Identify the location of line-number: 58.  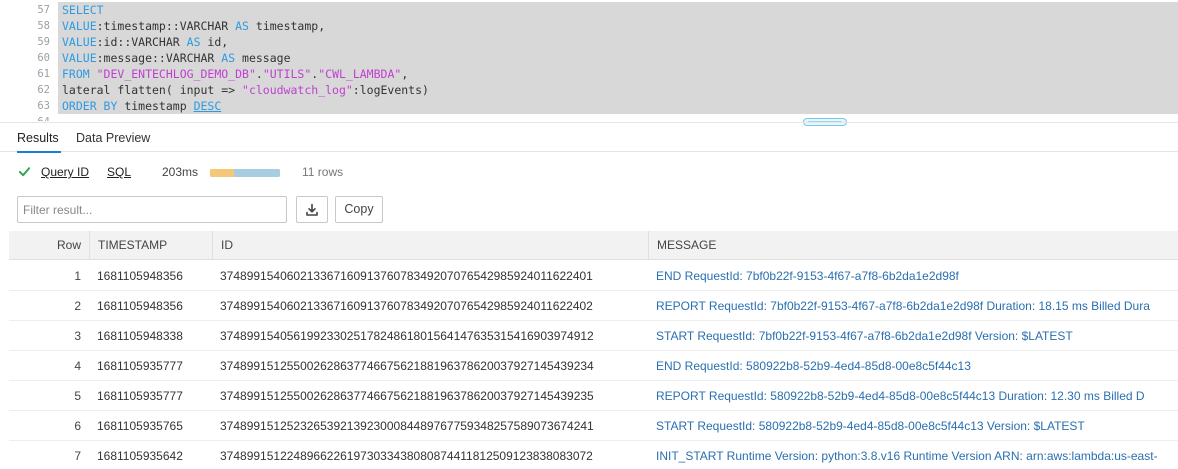
(43, 26).